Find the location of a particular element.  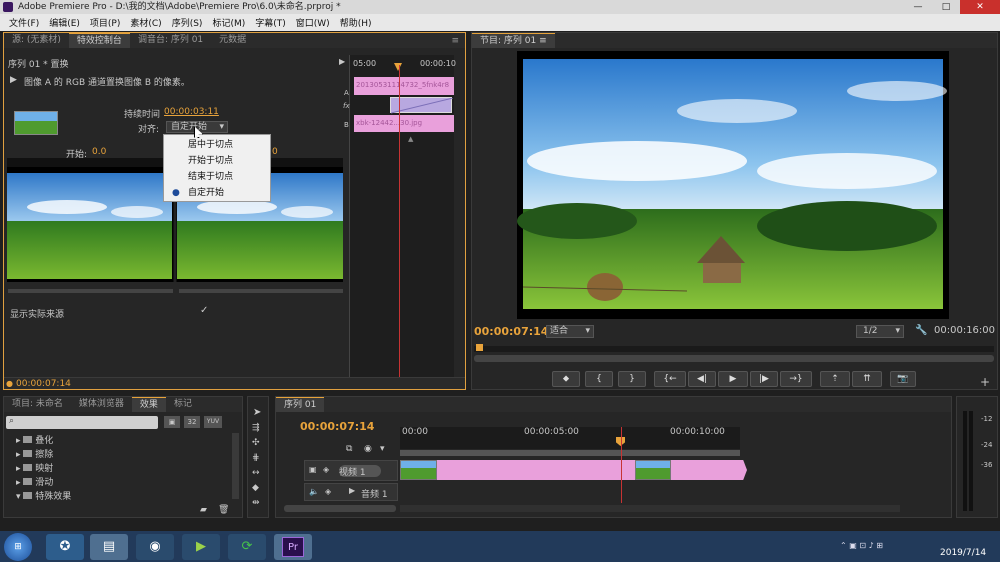

align-option-custom: ● 自定开始 is located at coordinates (217, 193).